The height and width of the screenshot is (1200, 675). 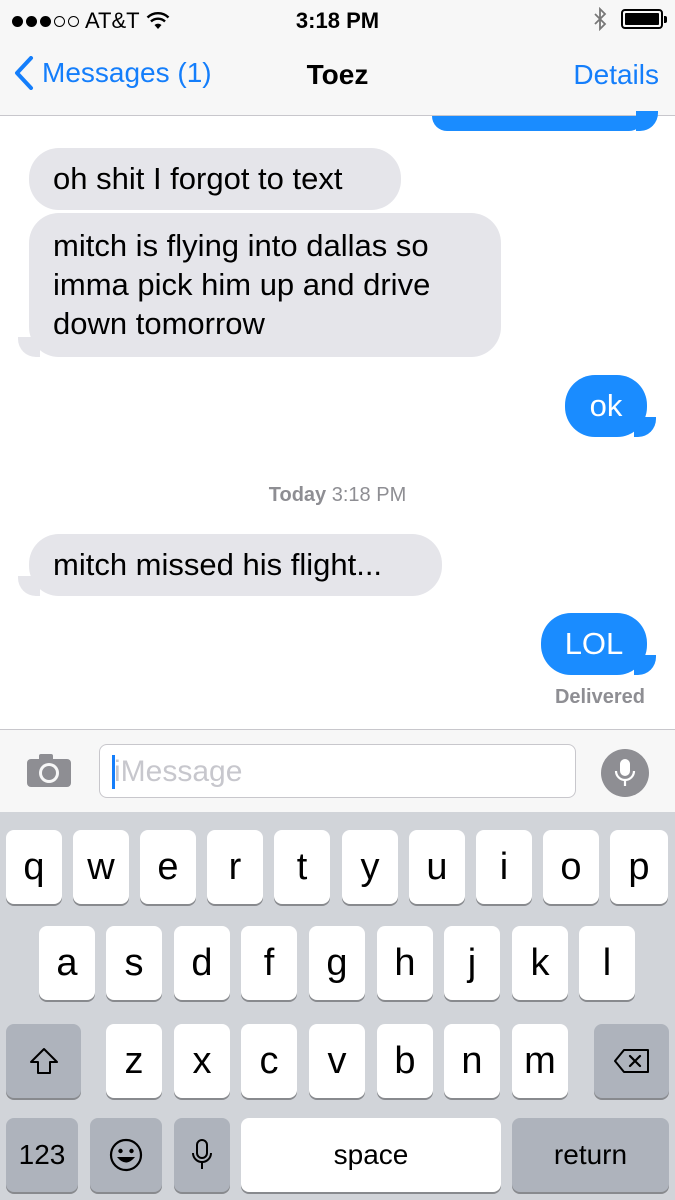 I want to click on message-bubble-outgoing: LOL, so click(x=594, y=644).